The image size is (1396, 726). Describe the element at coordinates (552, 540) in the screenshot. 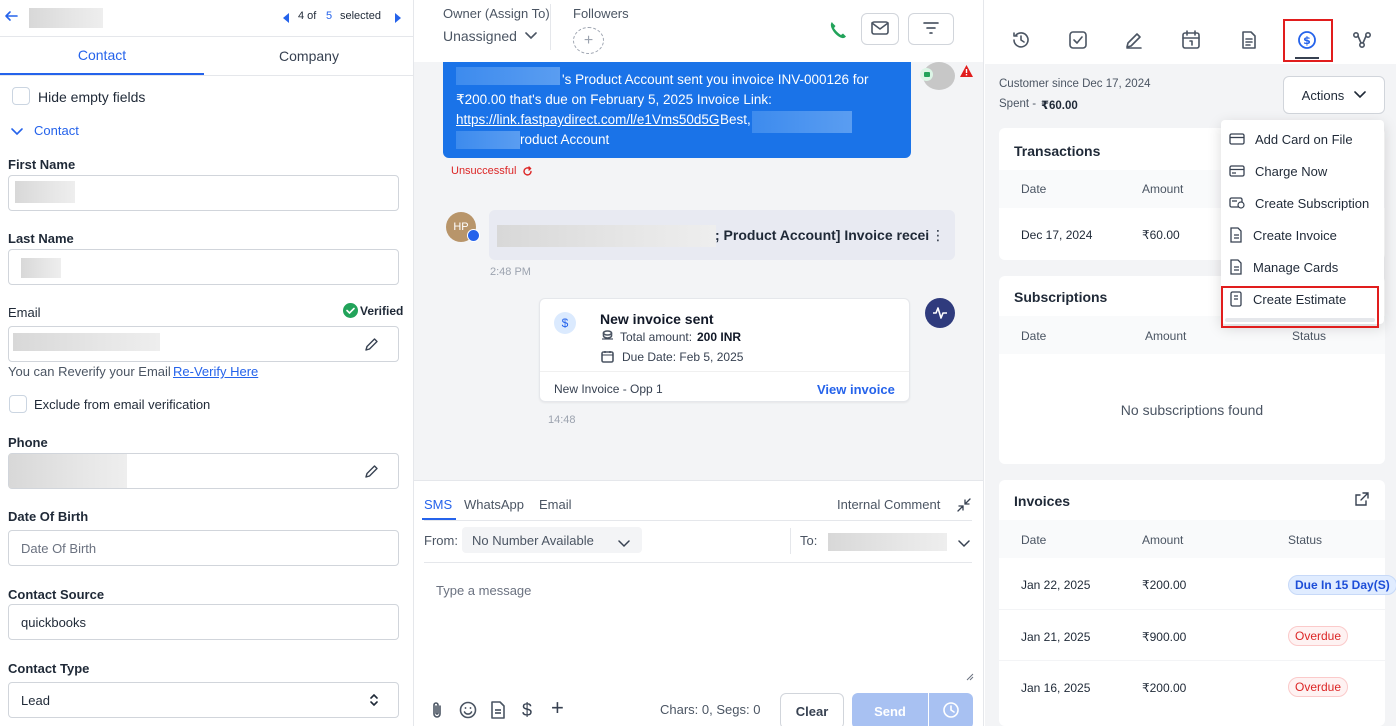

I see `from-number-select: No Number Available` at that location.